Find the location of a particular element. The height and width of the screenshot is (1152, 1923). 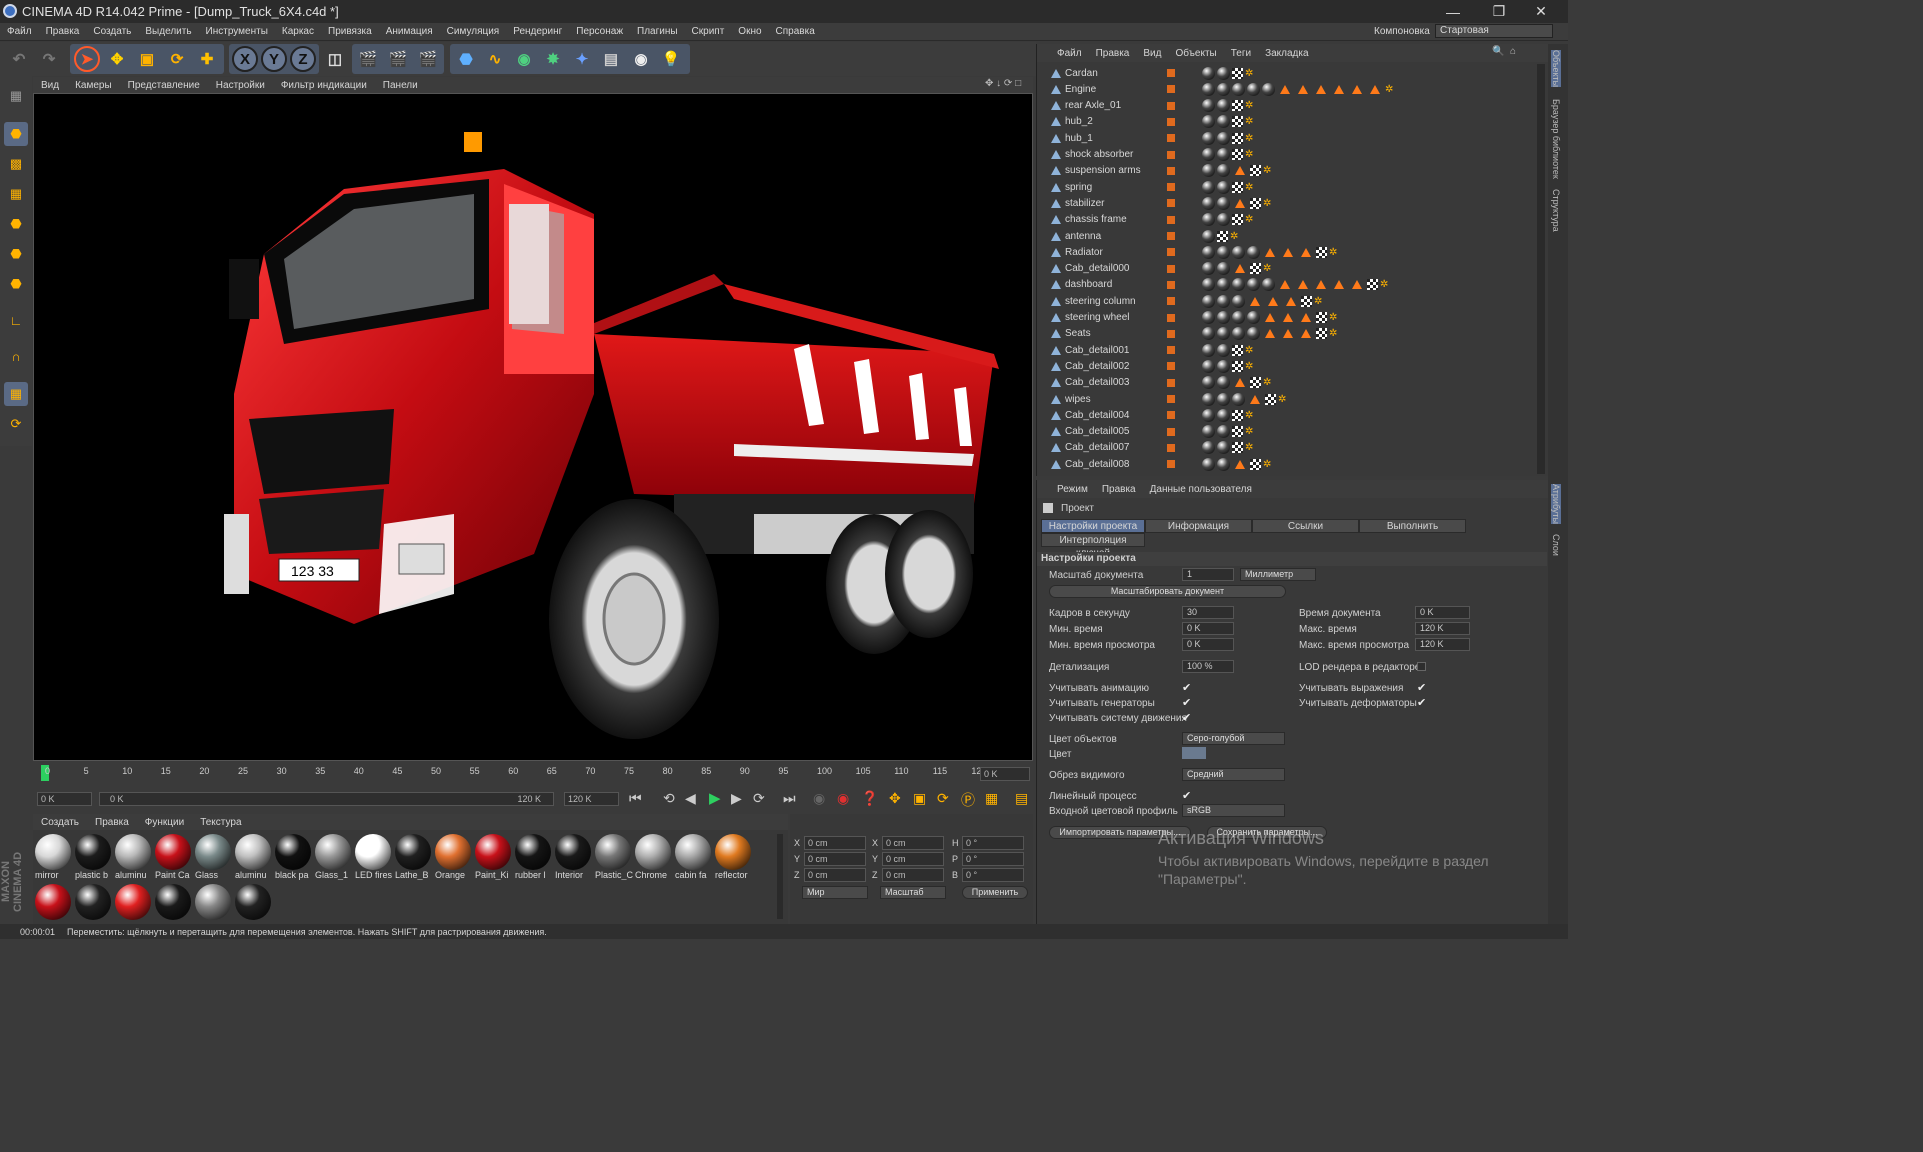

tab-layers: Слои is located at coordinates (1556, 545).